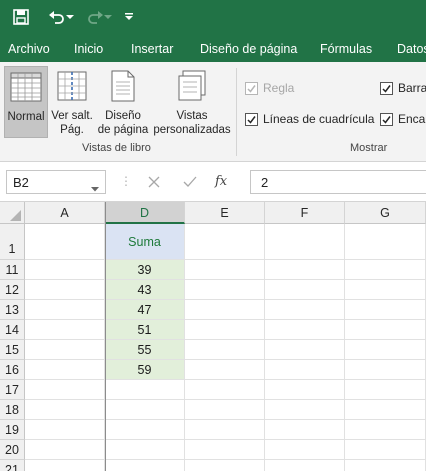  I want to click on select-all-corner, so click(12, 213).